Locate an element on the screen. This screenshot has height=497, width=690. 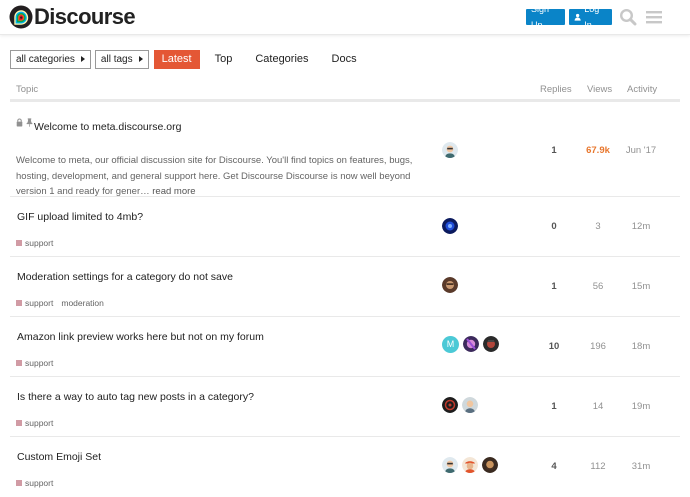
activity-time: 19m is located at coordinates (641, 406).